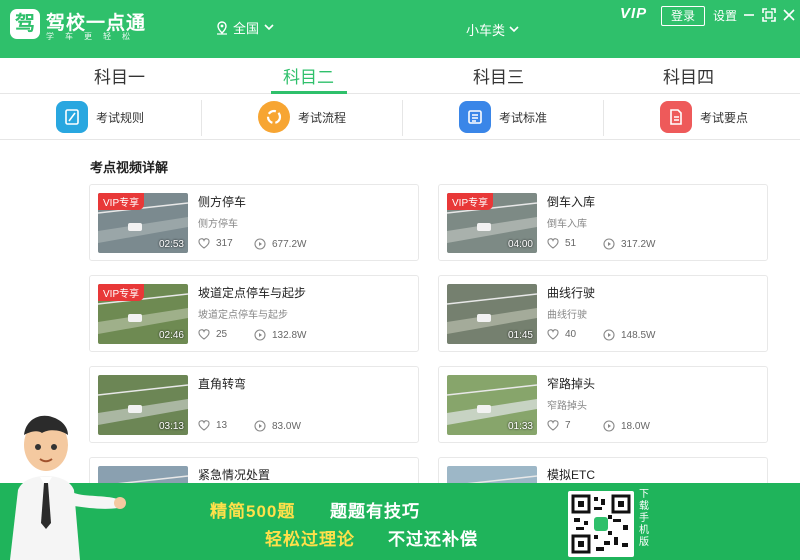  I want to click on banner-text-4: 不过还补偿, so click(433, 539).